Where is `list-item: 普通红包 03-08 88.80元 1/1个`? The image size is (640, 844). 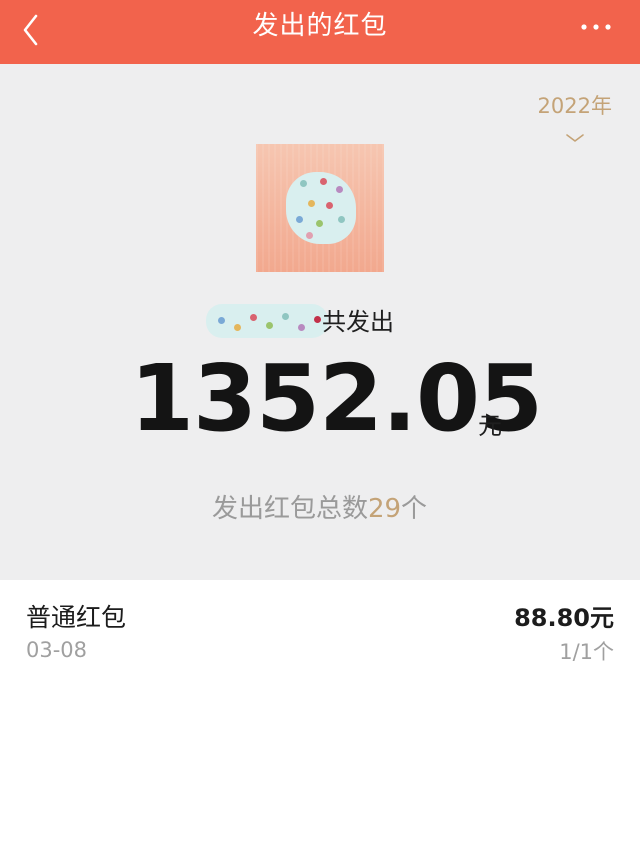 list-item: 普通红包 03-08 88.80元 1/1个 is located at coordinates (320, 630).